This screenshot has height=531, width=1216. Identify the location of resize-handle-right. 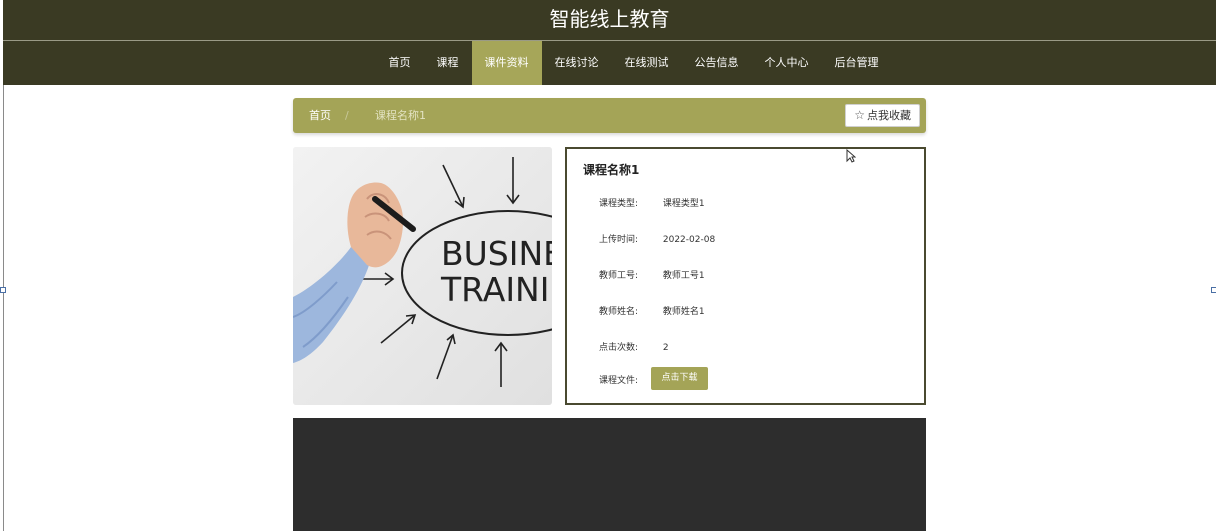
(1213, 290).